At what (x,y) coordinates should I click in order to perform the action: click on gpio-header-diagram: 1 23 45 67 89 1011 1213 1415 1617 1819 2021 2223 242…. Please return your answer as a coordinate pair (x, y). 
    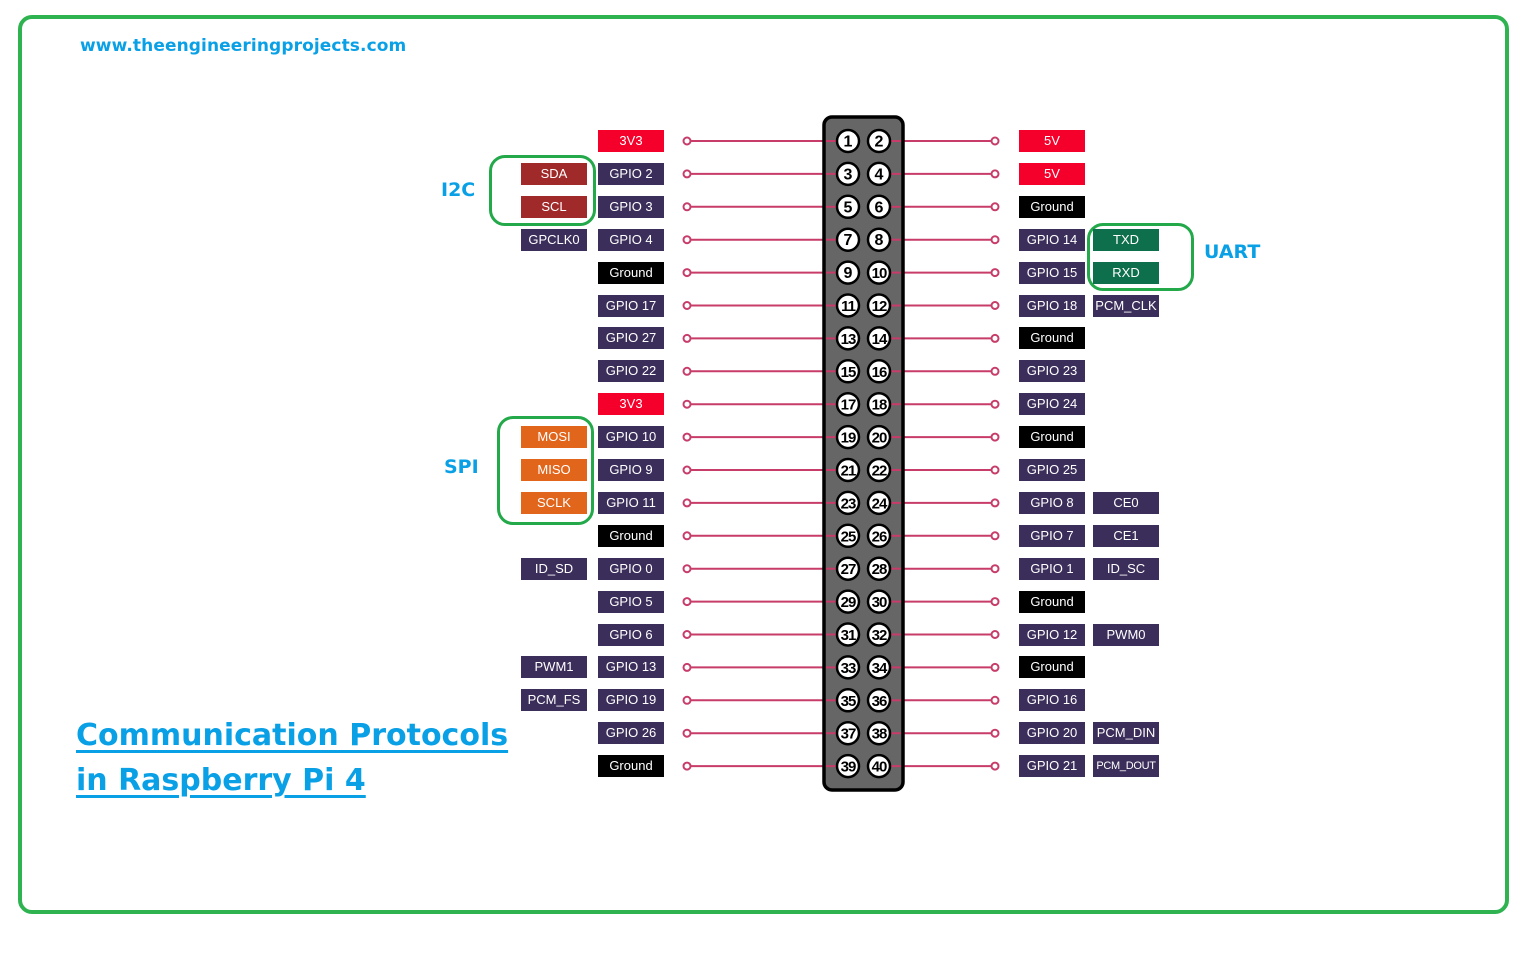
    Looking at the image, I should click on (841, 453).